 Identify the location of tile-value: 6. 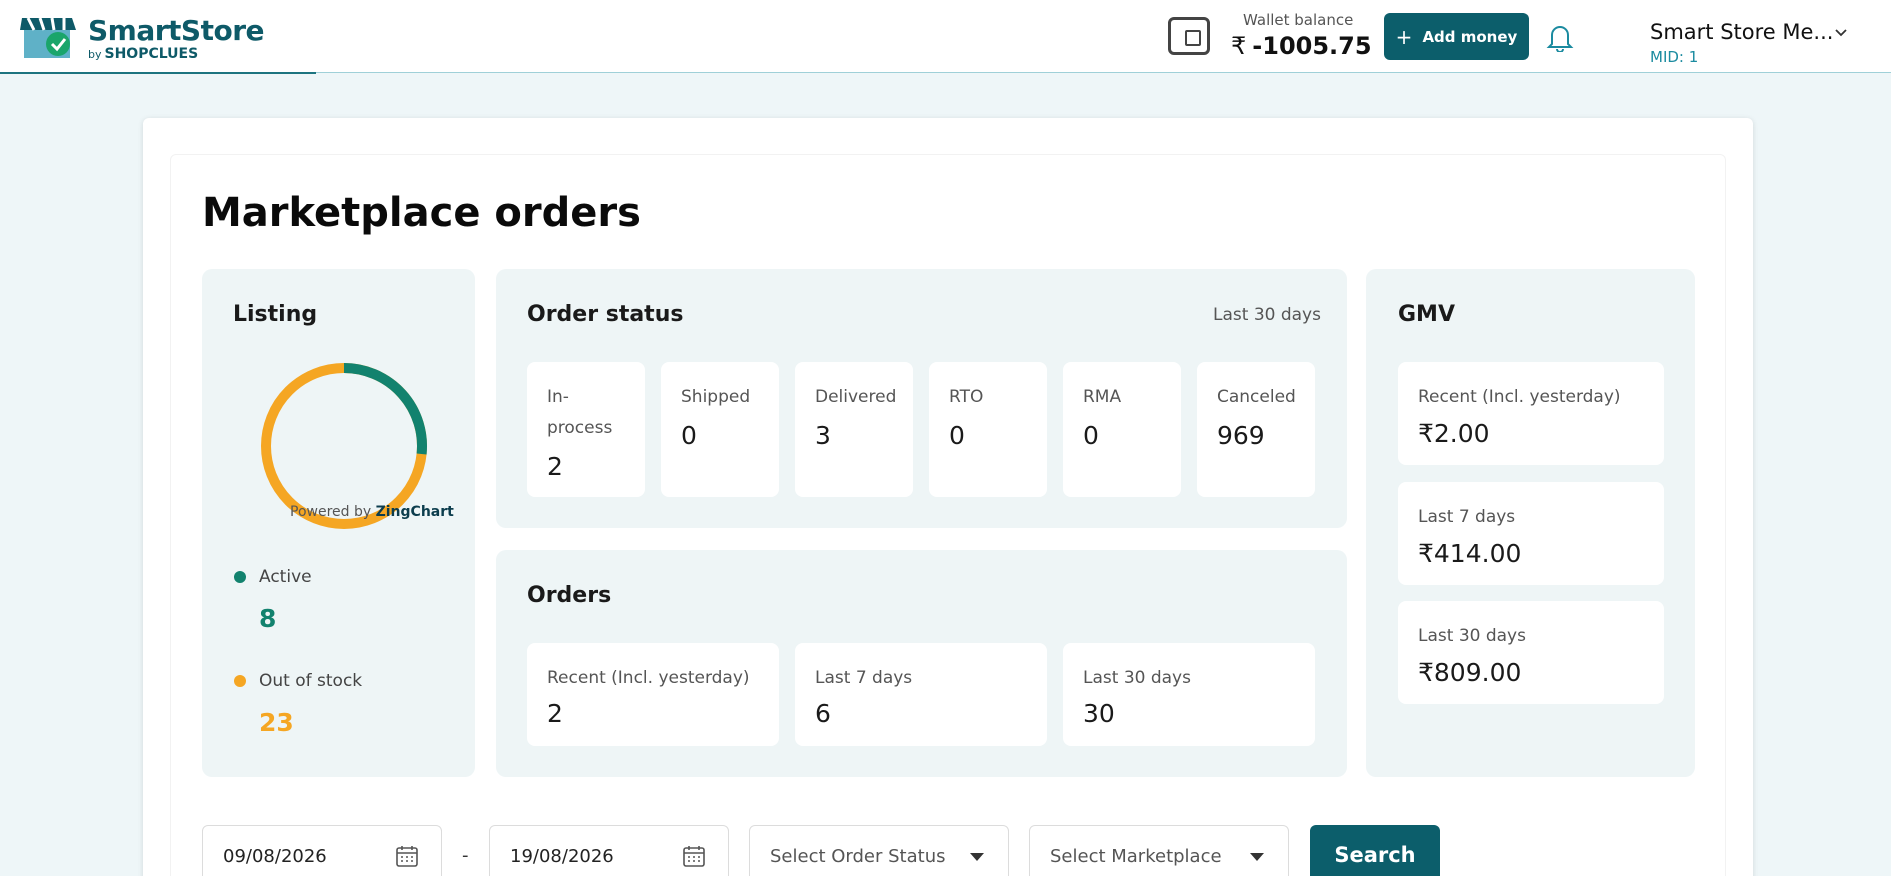
(823, 713).